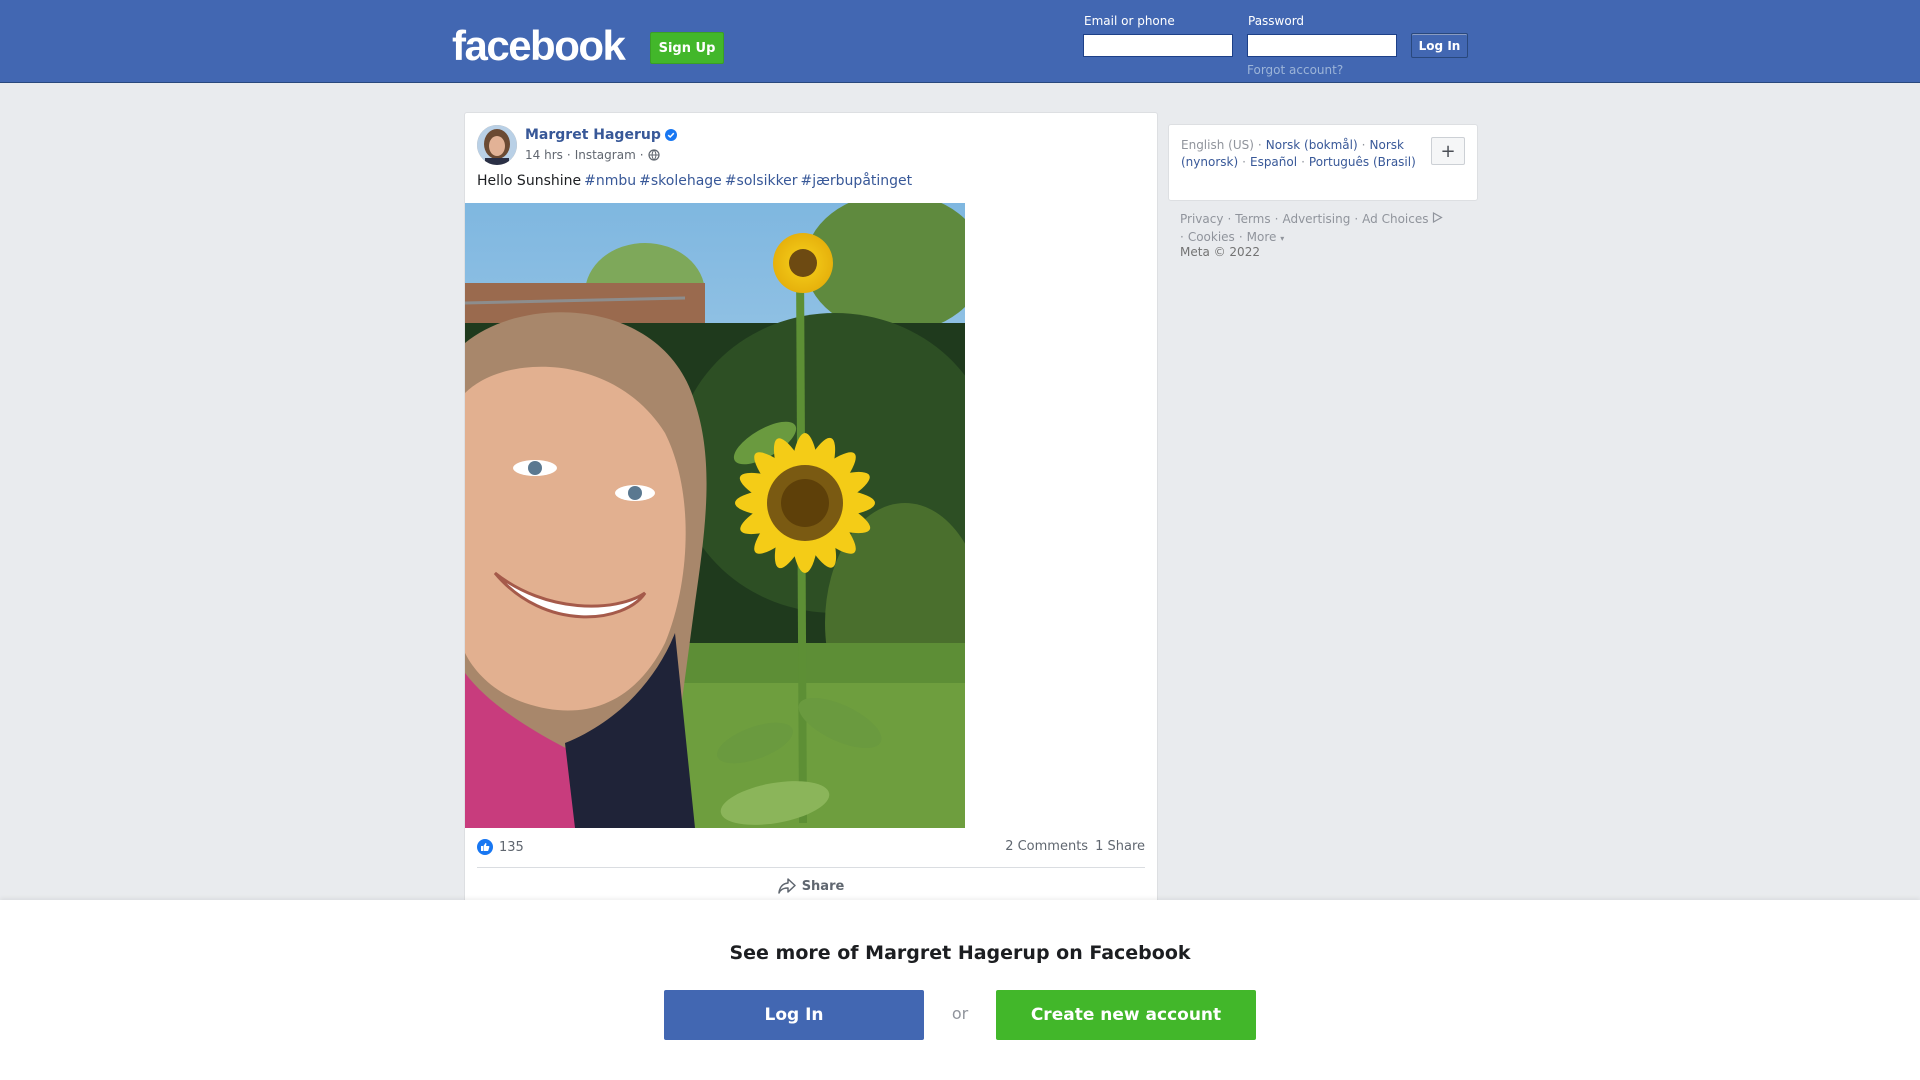  What do you see at coordinates (1211, 237) in the screenshot?
I see `footer-link-cookies: Cookies` at bounding box center [1211, 237].